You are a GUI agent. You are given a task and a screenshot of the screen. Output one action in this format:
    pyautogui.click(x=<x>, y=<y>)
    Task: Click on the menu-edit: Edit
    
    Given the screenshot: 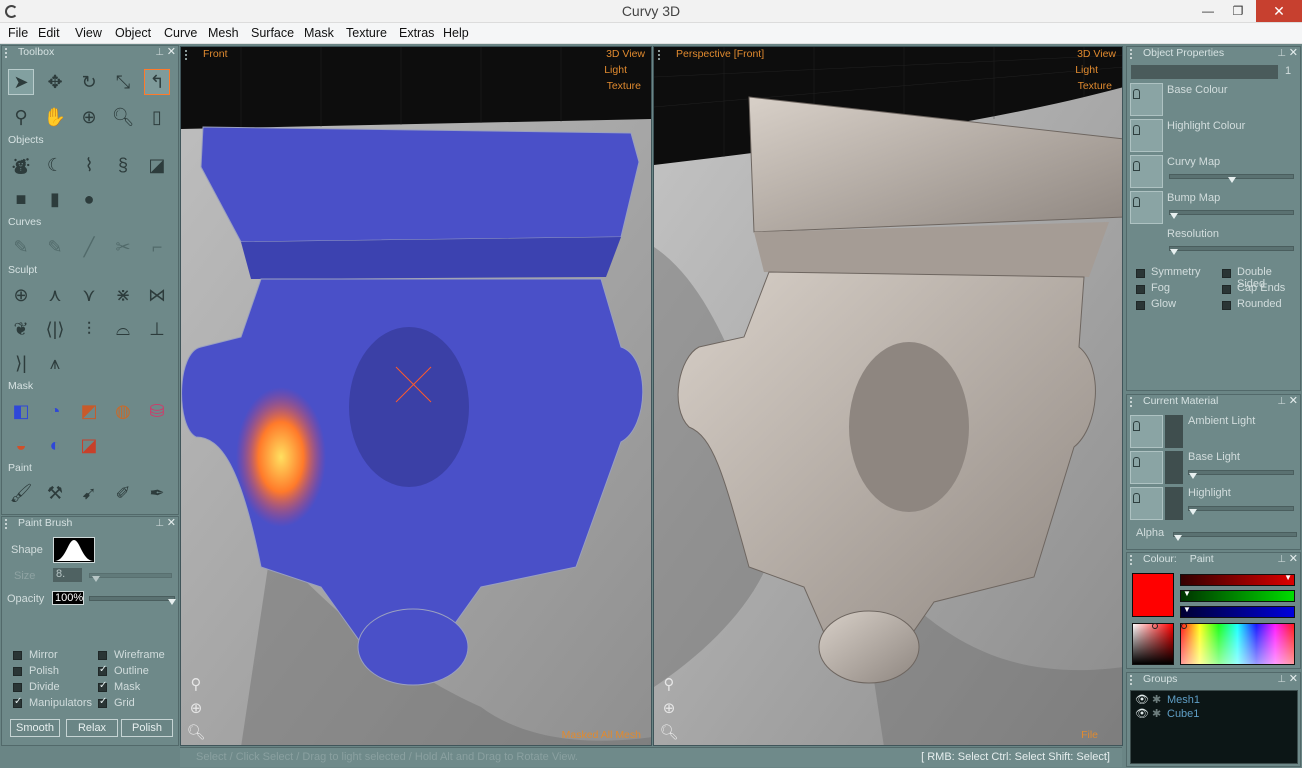 What is the action you would take?
    pyautogui.click(x=49, y=33)
    